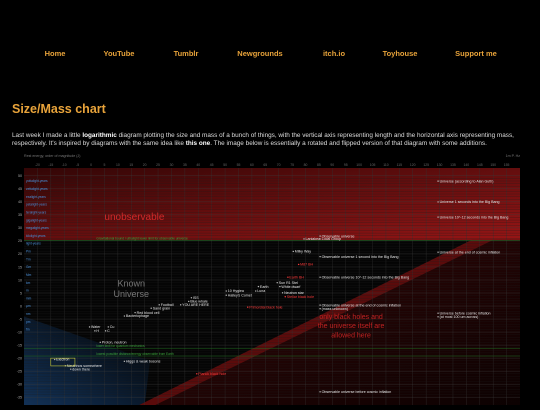 The height and width of the screenshot is (410, 540). What do you see at coordinates (453, 165) in the screenshot?
I see `x-tick-label: 135` at bounding box center [453, 165].